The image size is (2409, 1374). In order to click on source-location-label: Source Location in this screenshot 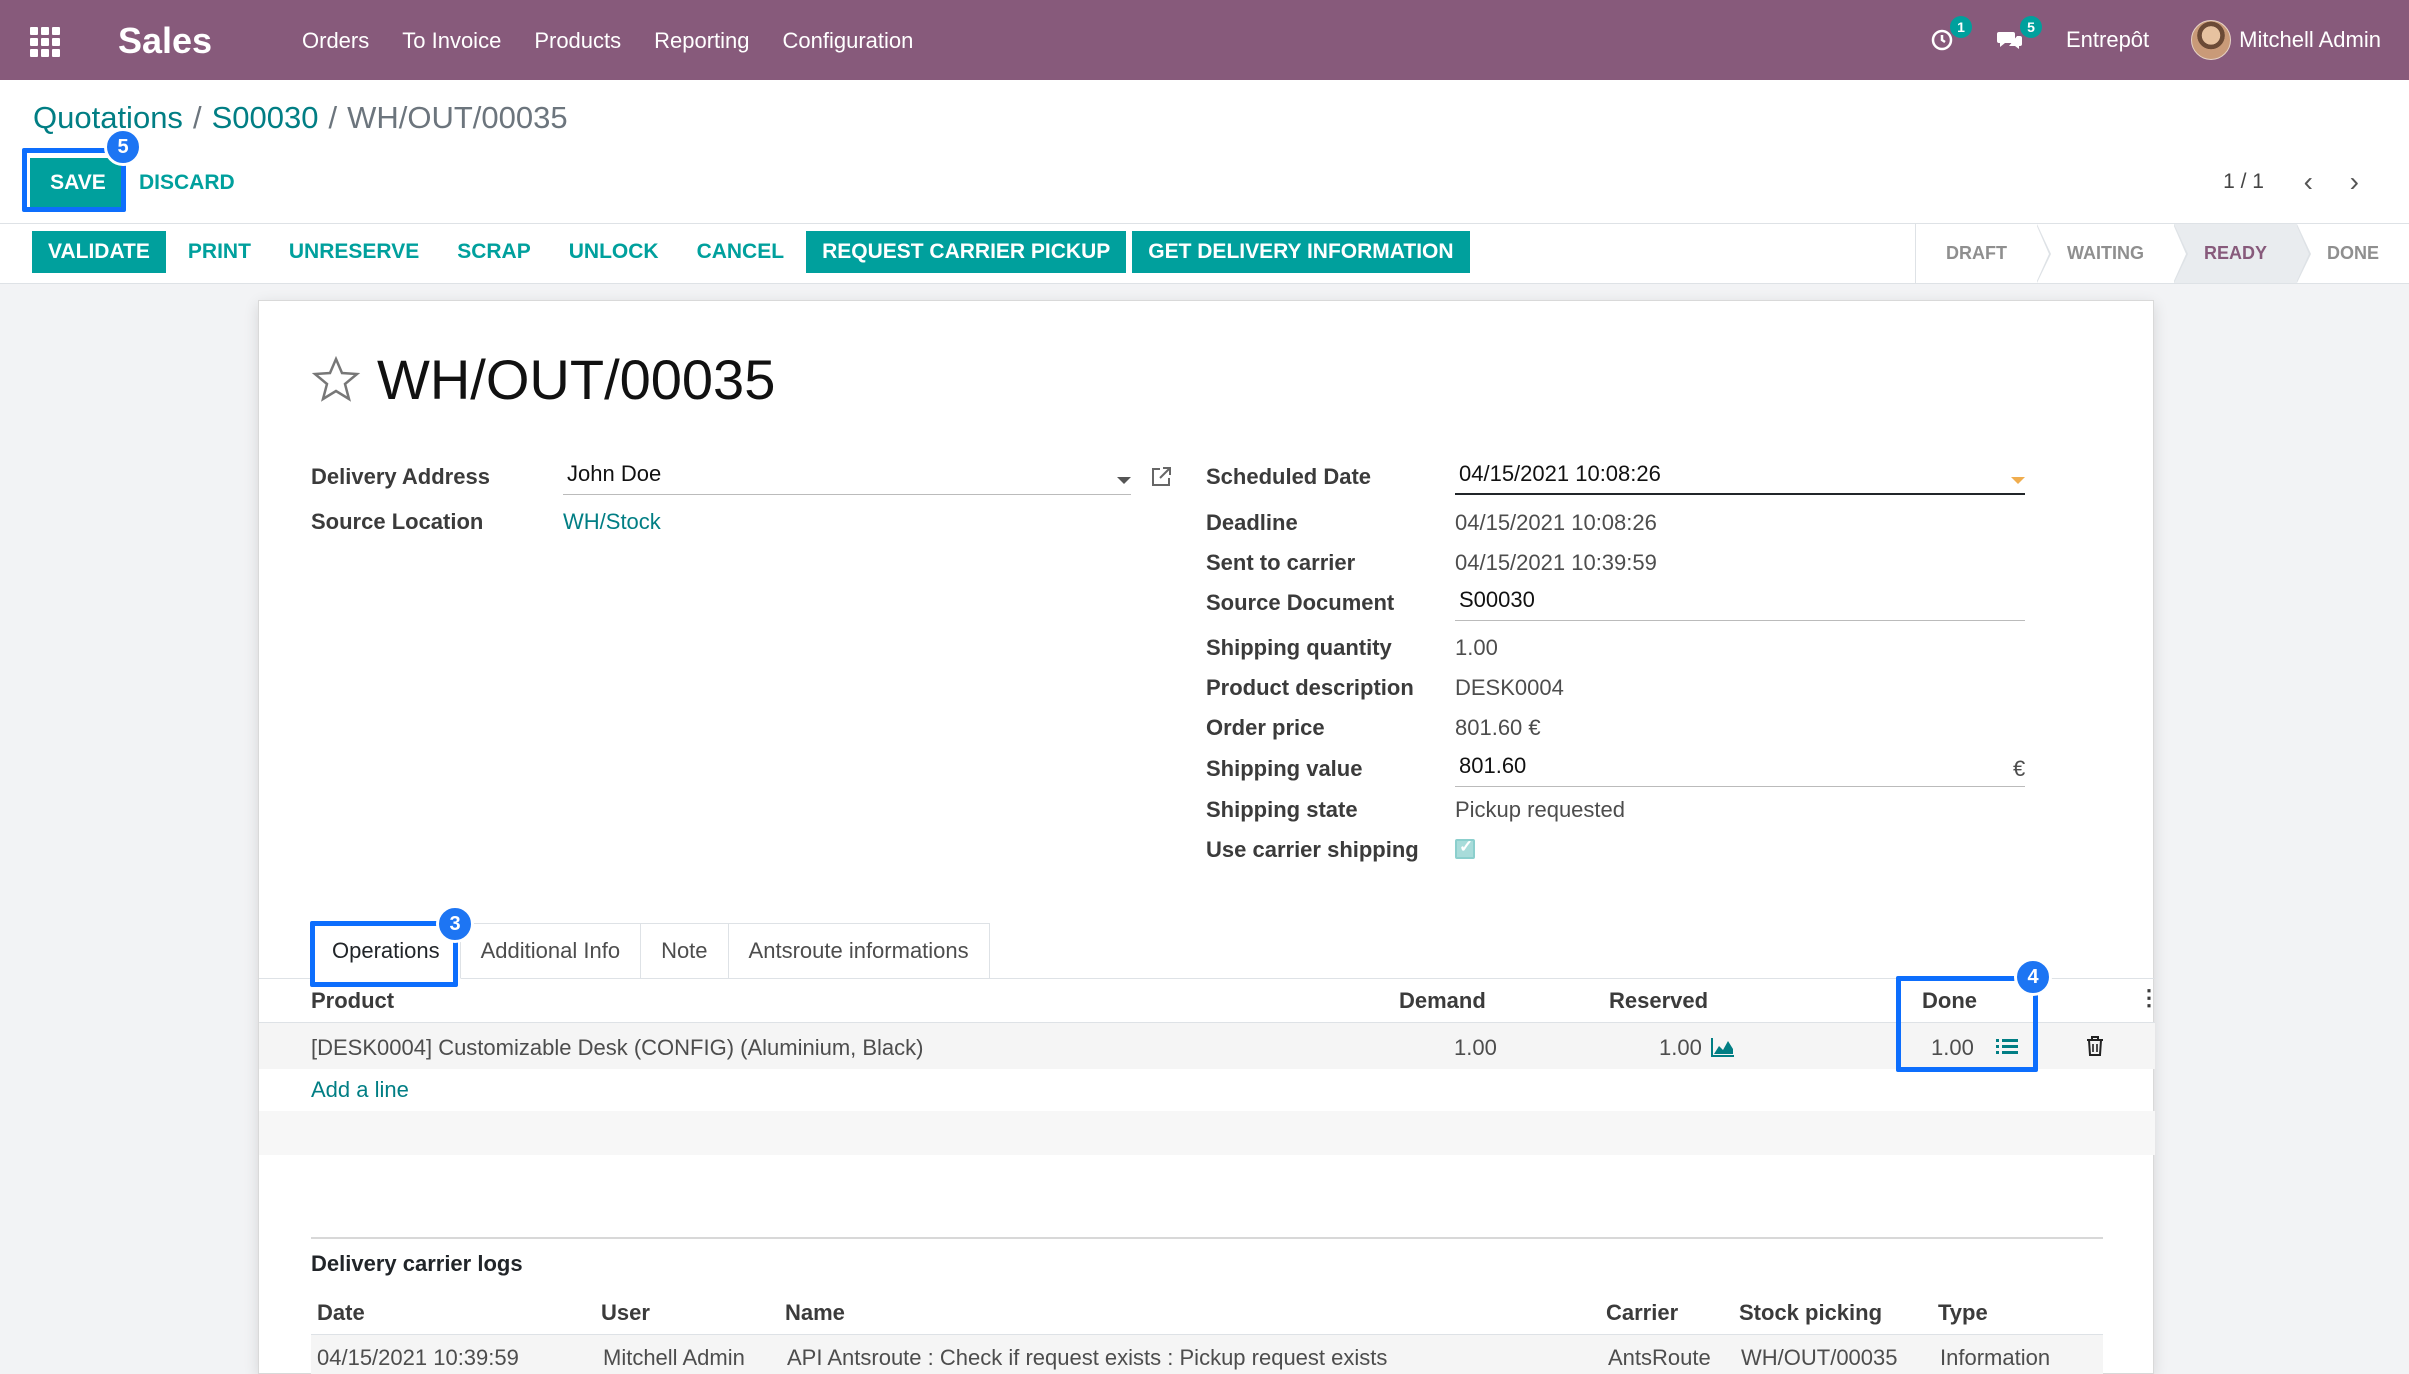, I will do `click(397, 521)`.